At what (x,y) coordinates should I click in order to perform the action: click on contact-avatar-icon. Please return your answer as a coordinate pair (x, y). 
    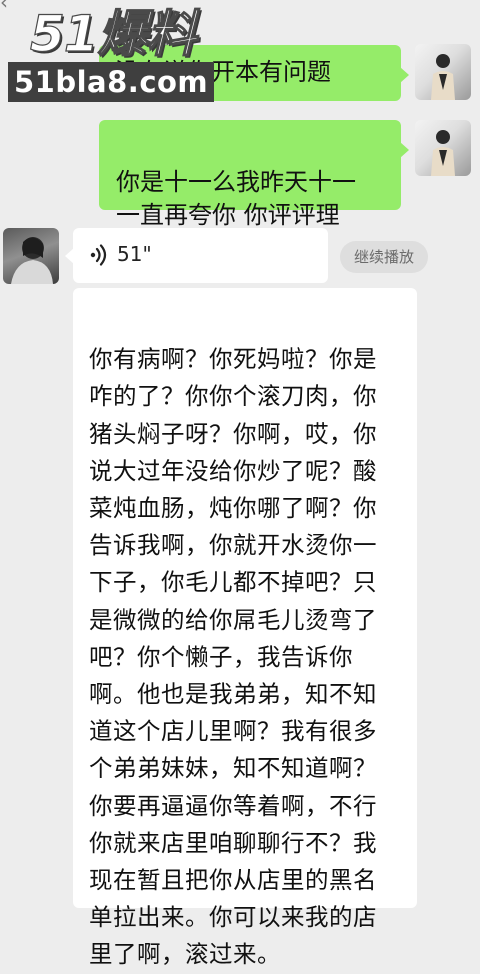
    Looking at the image, I should click on (31, 256).